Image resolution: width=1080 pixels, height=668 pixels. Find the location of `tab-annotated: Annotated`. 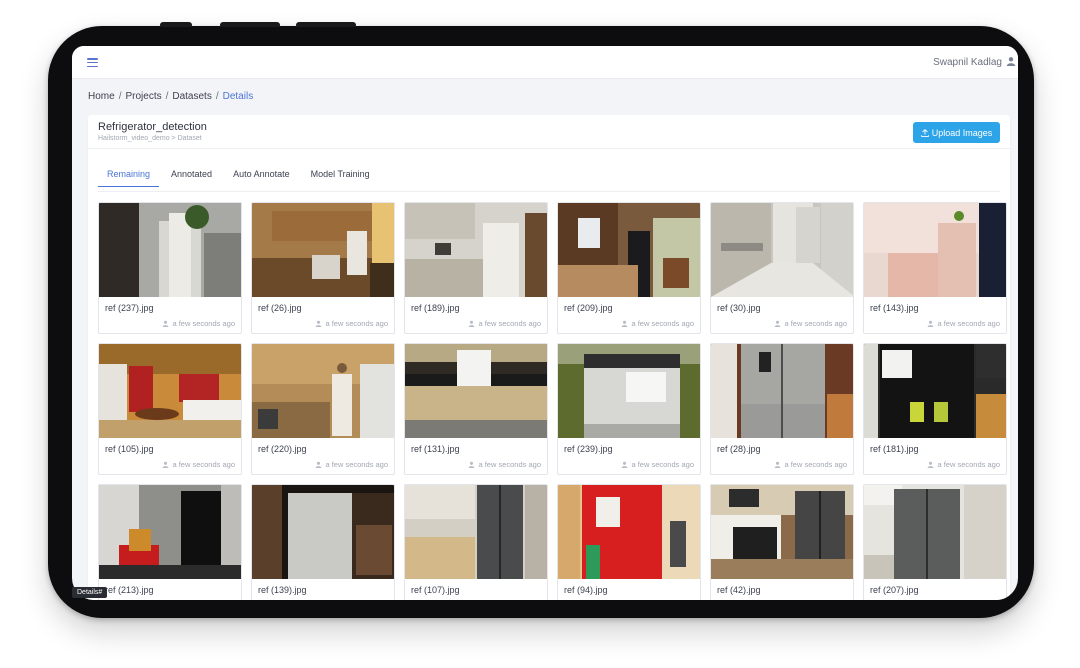

tab-annotated: Annotated is located at coordinates (191, 174).